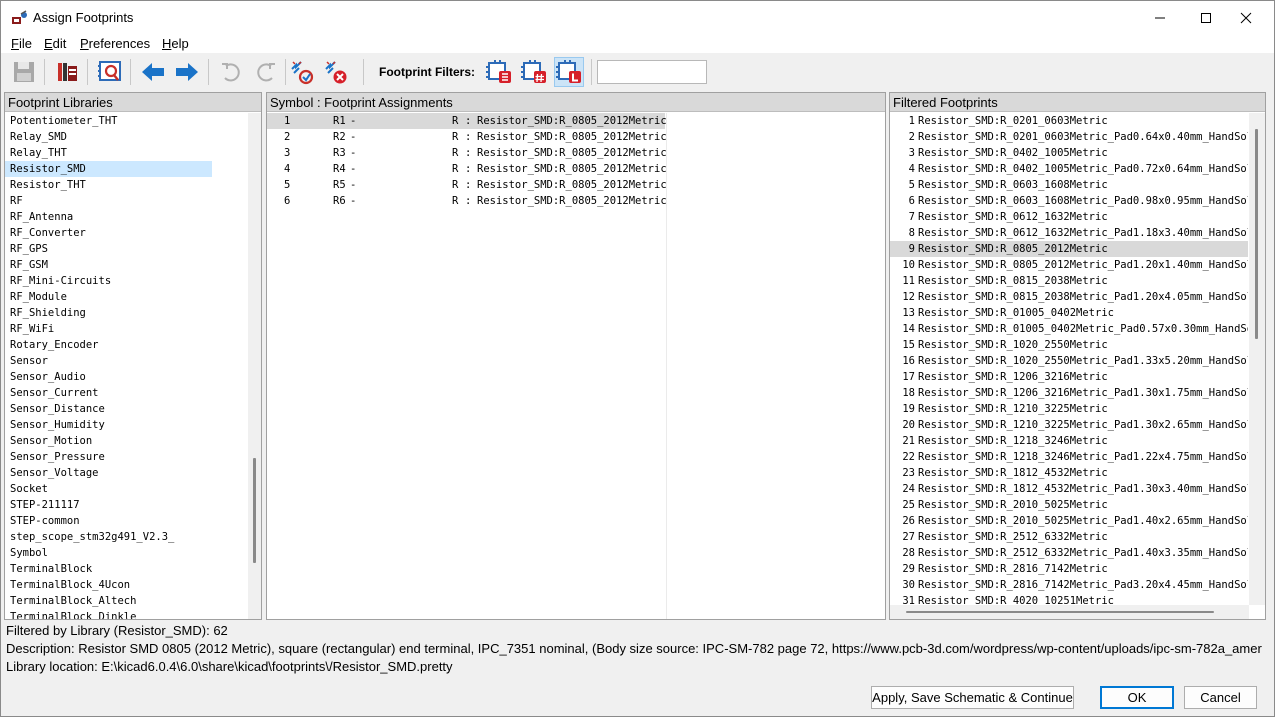 The image size is (1275, 717). Describe the element at coordinates (1069, 537) in the screenshot. I see `filtered-footprint-row: 27 Resistor_SMD:R_2512_6332Metric` at that location.